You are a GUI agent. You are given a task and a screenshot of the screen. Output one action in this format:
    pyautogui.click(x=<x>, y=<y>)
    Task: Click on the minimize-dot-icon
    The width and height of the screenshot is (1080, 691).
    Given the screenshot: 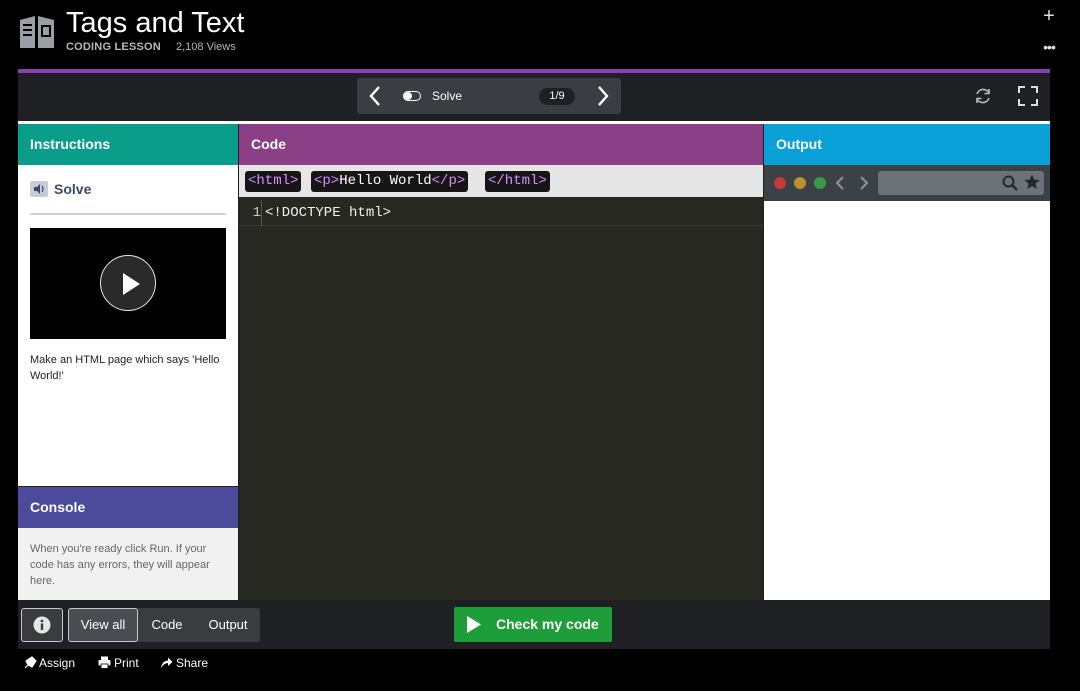 What is the action you would take?
    pyautogui.click(x=800, y=183)
    